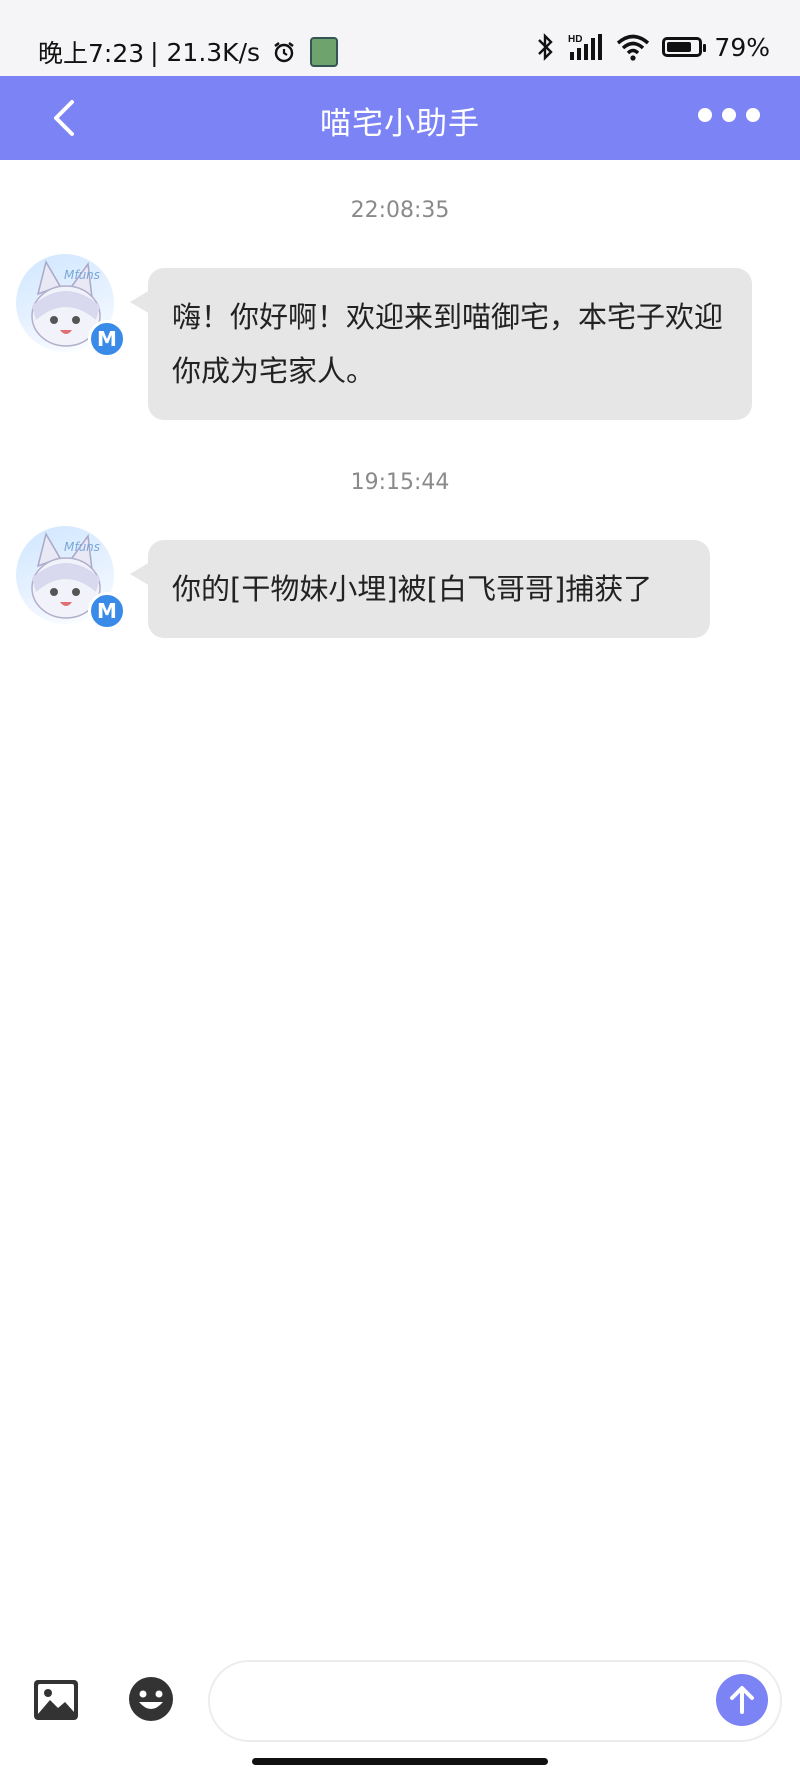 The image size is (800, 1778). What do you see at coordinates (679, 47) in the screenshot?
I see `battery-level-fill` at bounding box center [679, 47].